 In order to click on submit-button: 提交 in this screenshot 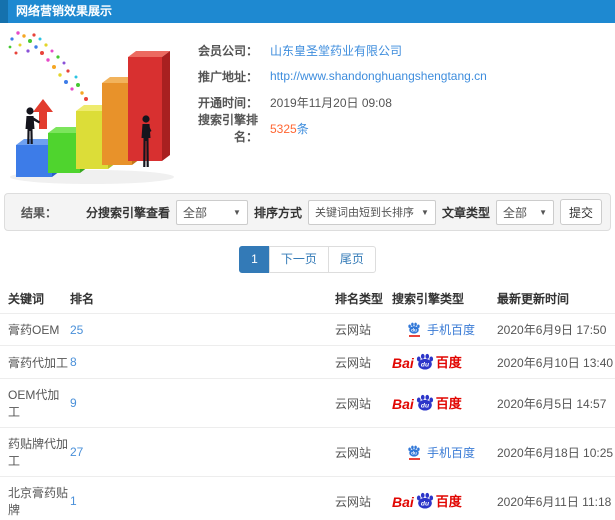, I will do `click(580, 212)`.